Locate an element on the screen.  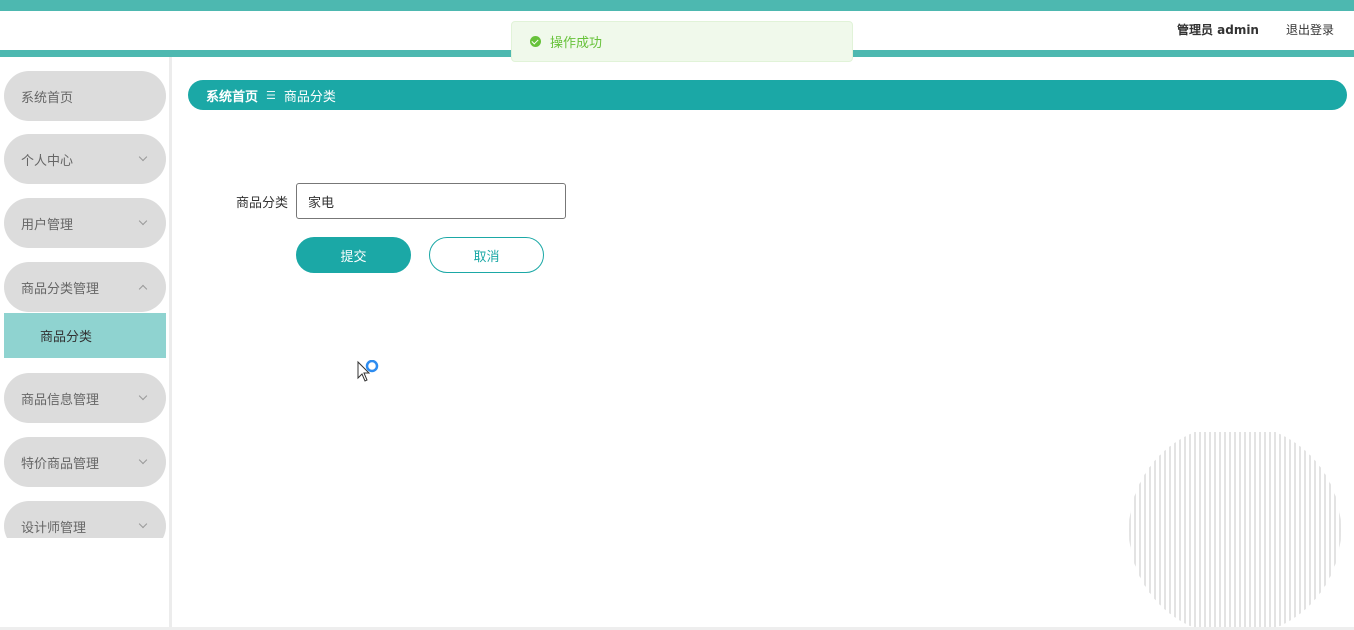
header-user-area: 管理员 admin 退出登录 is located at coordinates (1255, 29).